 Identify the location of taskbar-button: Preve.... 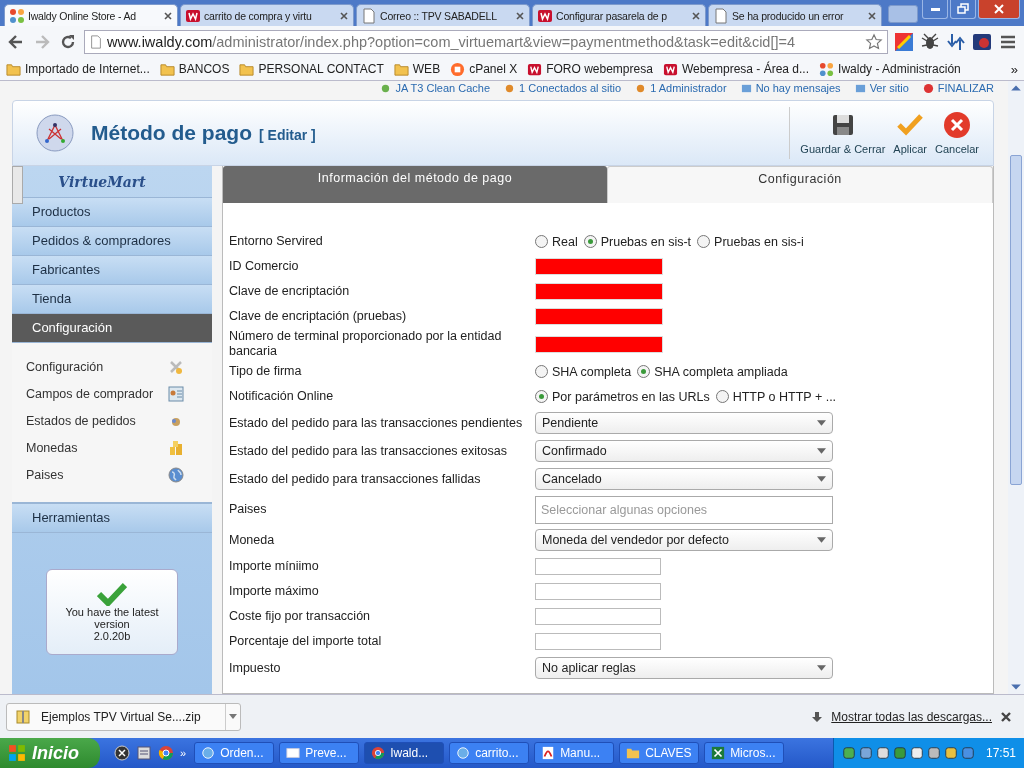
(319, 753).